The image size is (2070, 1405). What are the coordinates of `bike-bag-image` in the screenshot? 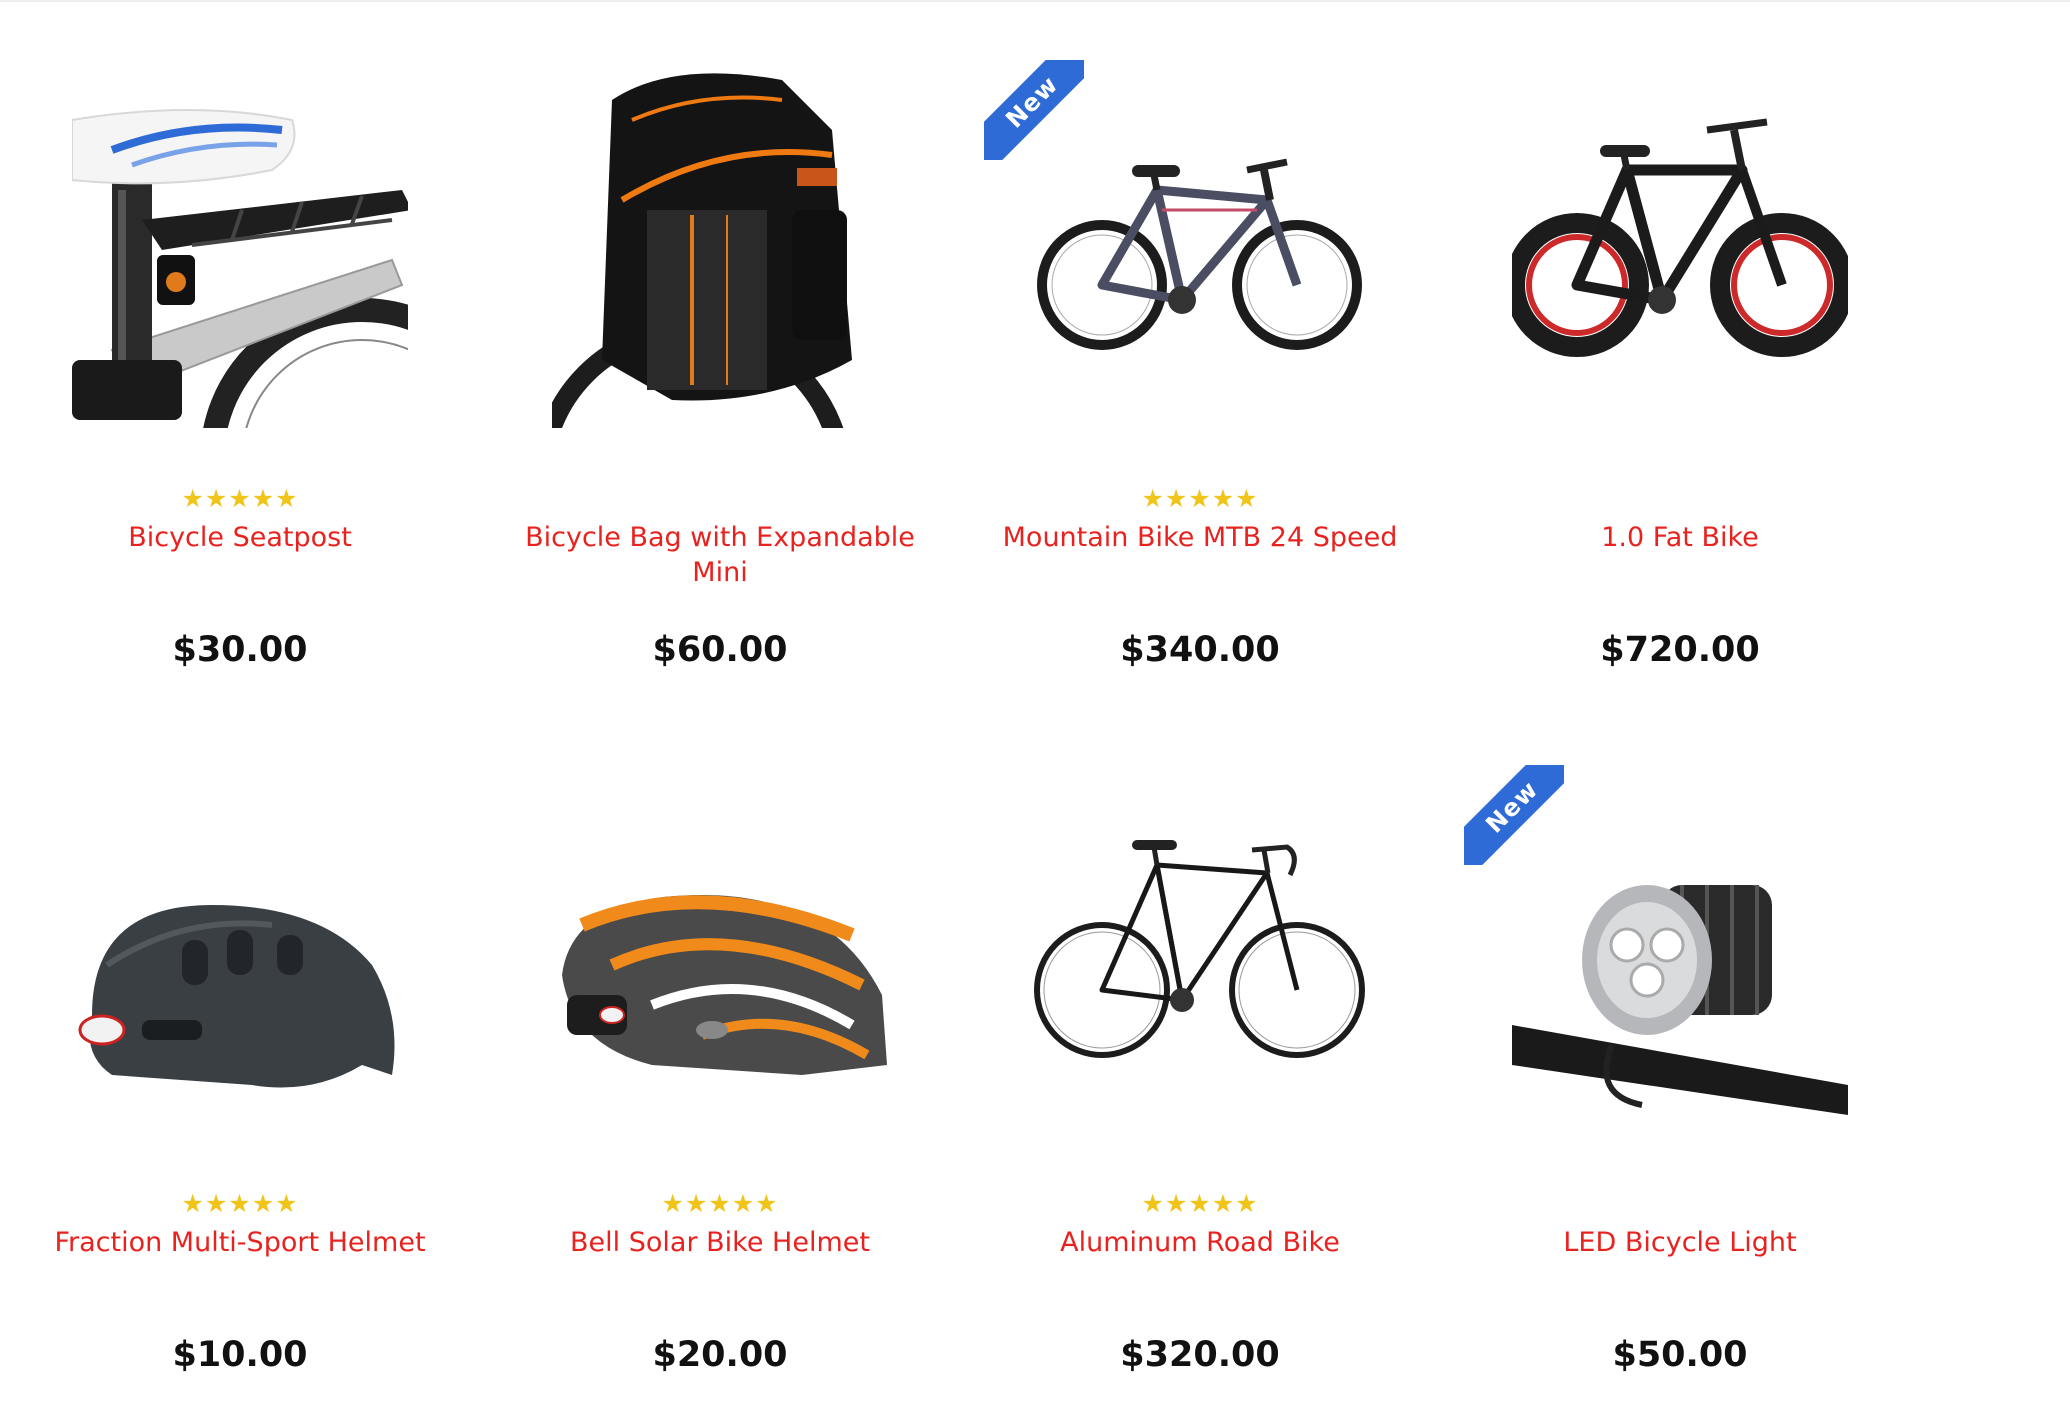 It's located at (720, 244).